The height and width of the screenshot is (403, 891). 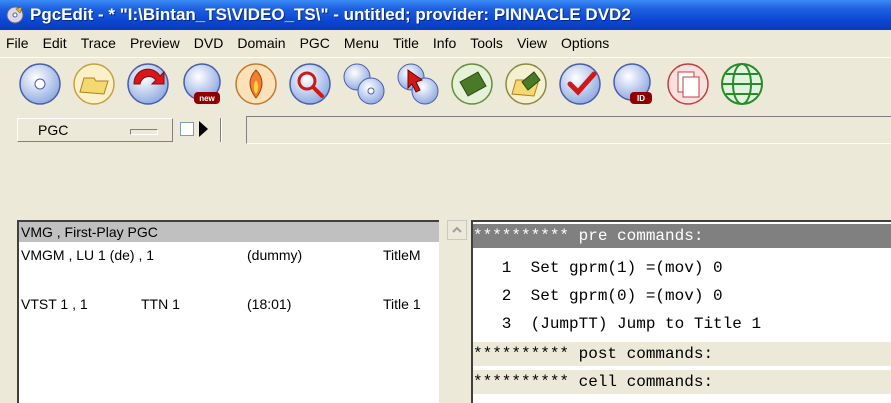 I want to click on pgc-checkbox, so click(x=187, y=129).